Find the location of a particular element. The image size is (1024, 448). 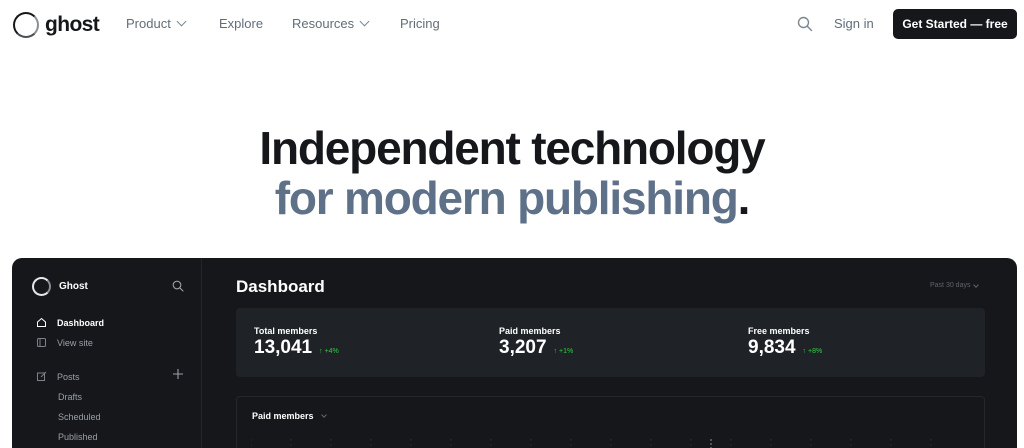

sidebar-item-label: Posts is located at coordinates (68, 376).